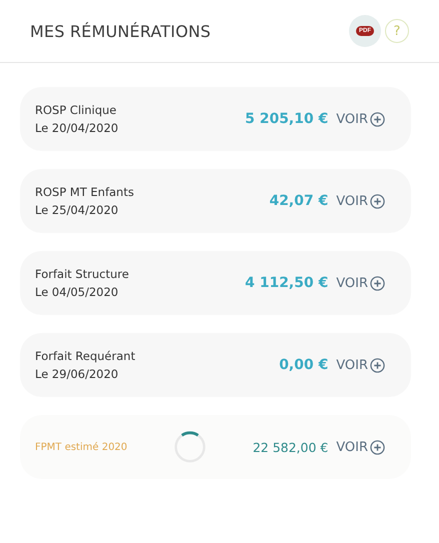 This screenshot has height=543, width=439. I want to click on amount-text: 42,07 €, so click(298, 201).